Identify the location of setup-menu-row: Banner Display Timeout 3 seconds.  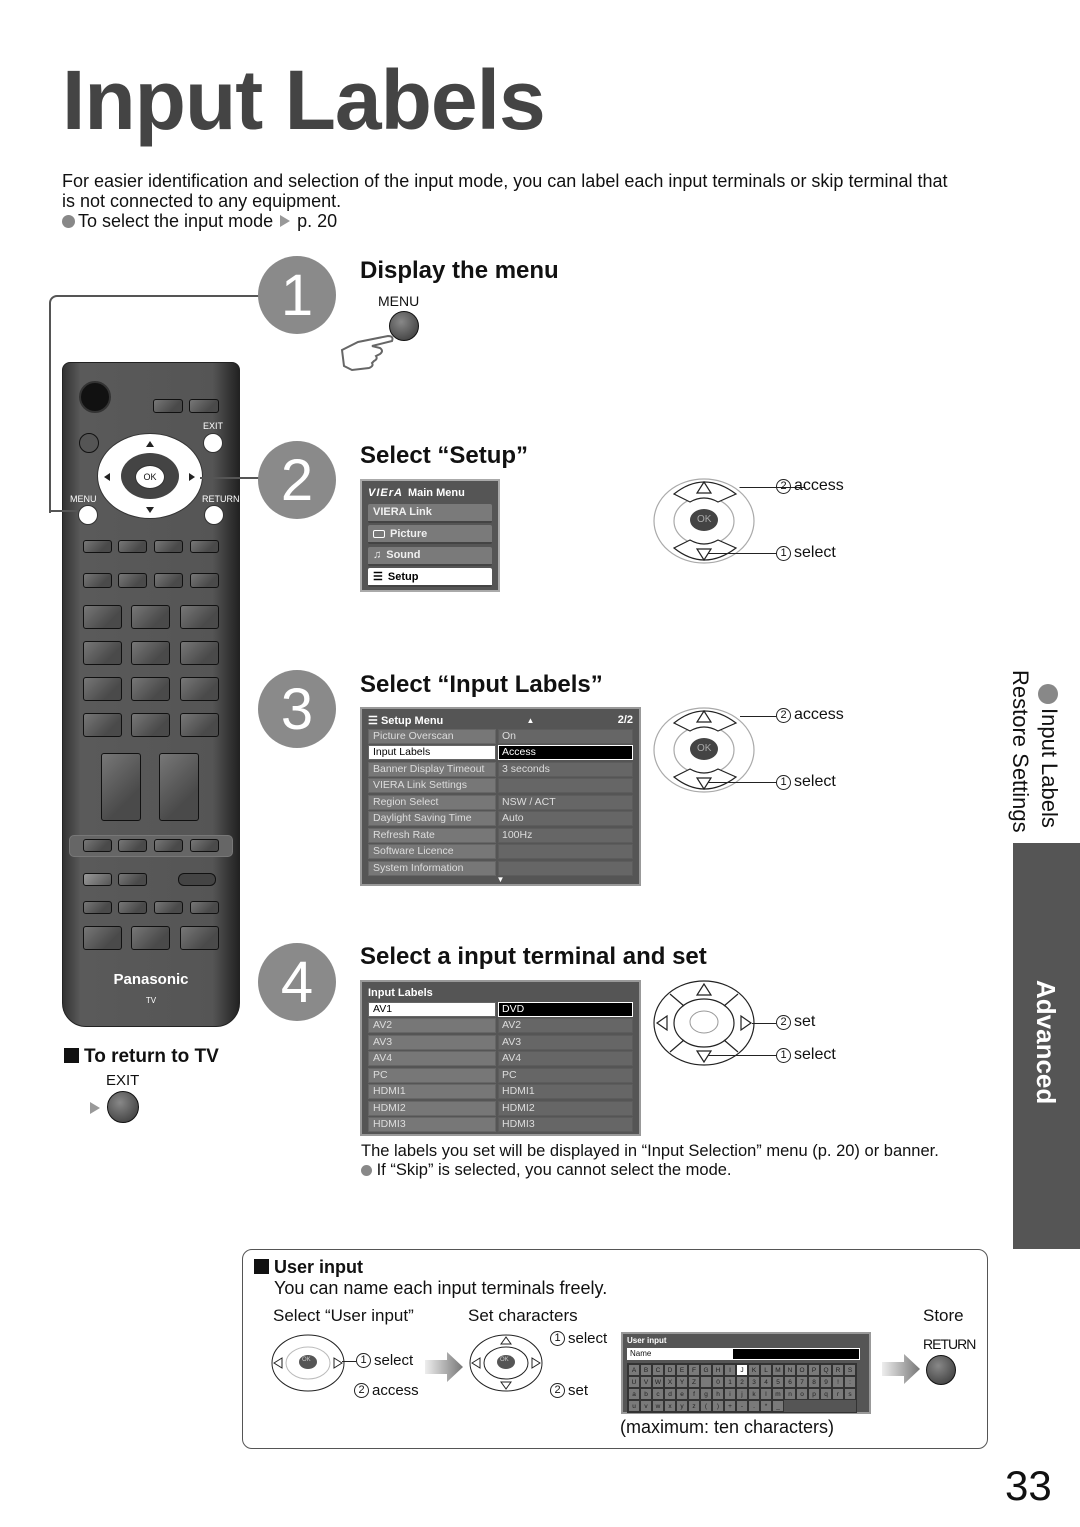
(500, 769).